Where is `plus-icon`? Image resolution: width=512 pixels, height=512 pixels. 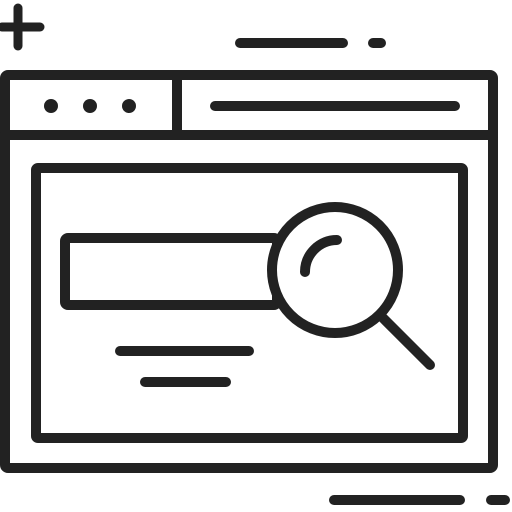
plus-icon is located at coordinates (22, 27).